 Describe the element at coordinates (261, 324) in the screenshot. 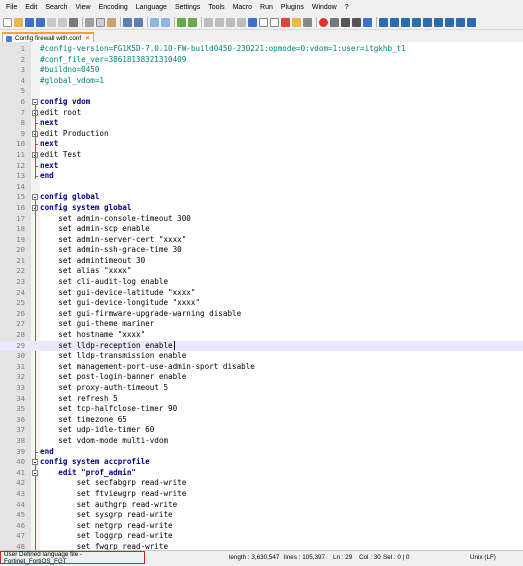

I see `code-line: 27 set gui-theme mariner` at that location.